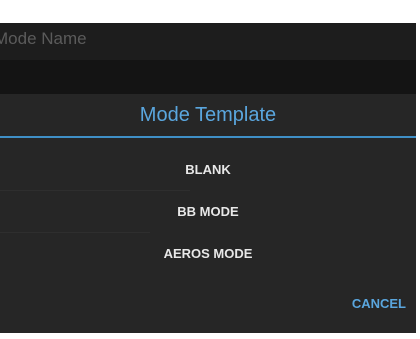 Image resolution: width=420 pixels, height=339 pixels. What do you see at coordinates (208, 170) in the screenshot?
I see `template-option-blank: BLANK` at bounding box center [208, 170].